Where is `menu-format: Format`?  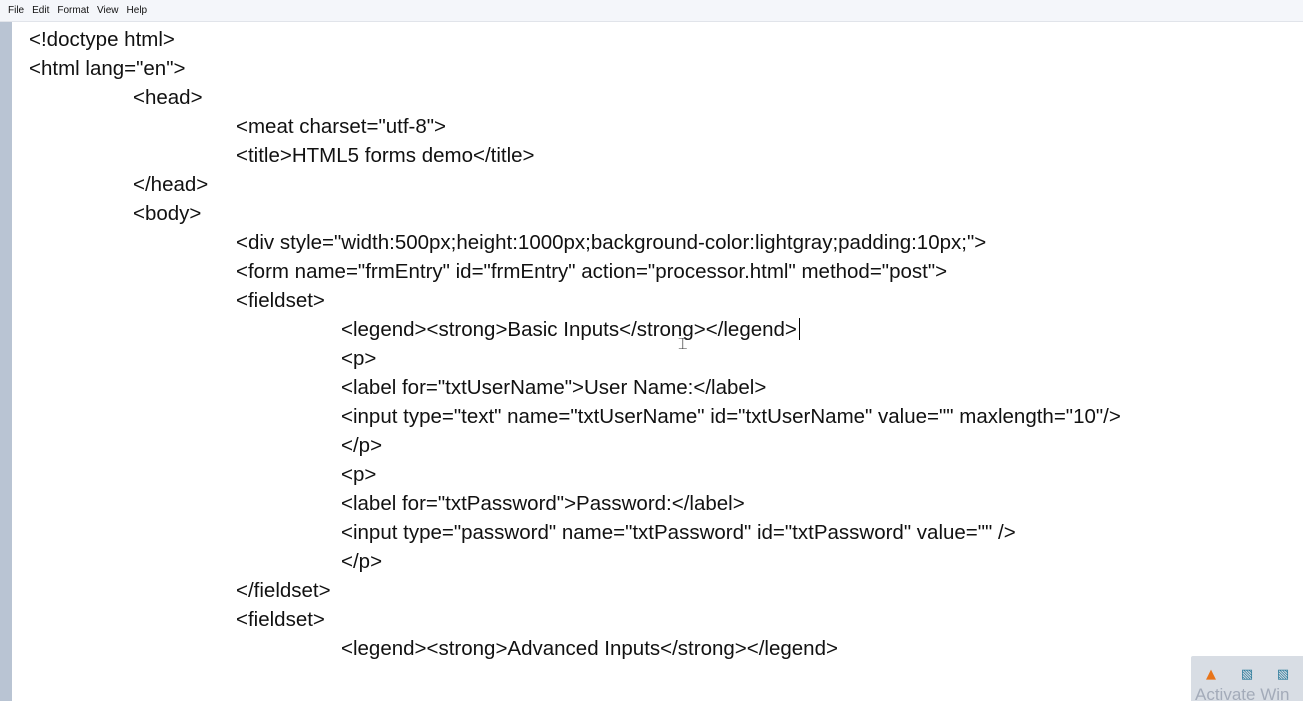 menu-format: Format is located at coordinates (73, 11).